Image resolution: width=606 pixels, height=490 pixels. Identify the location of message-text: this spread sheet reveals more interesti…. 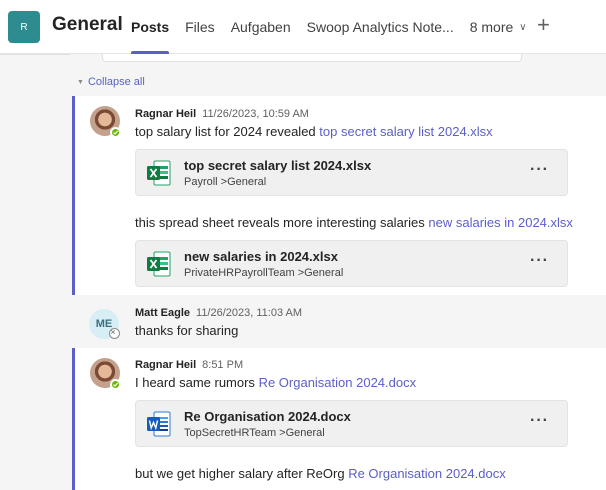
(354, 222).